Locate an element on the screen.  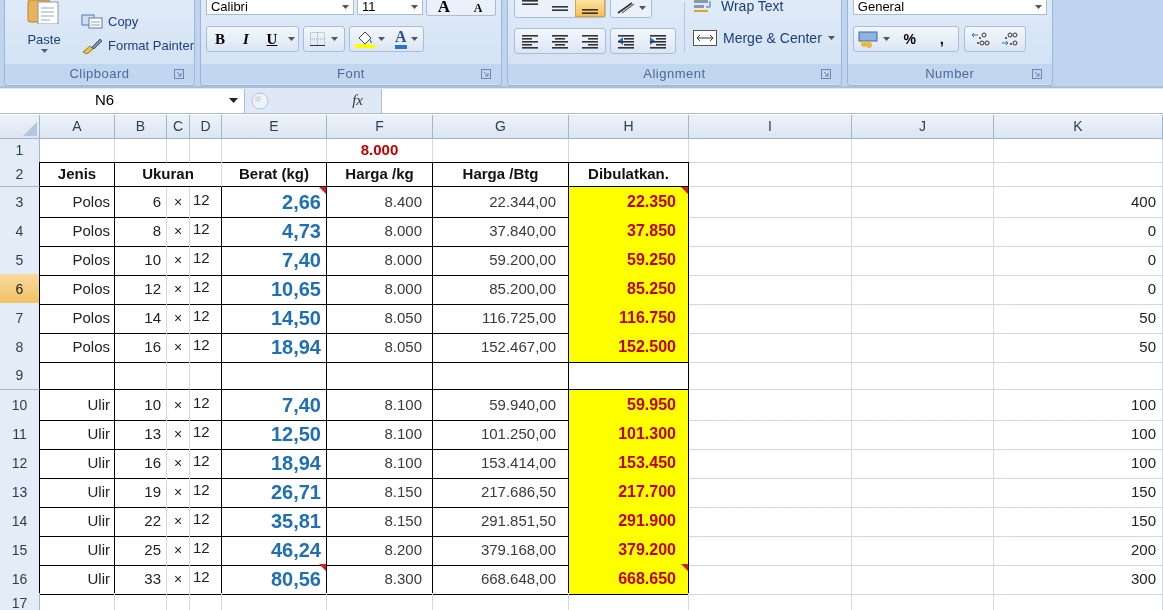
orientation-button is located at coordinates (631, 9).